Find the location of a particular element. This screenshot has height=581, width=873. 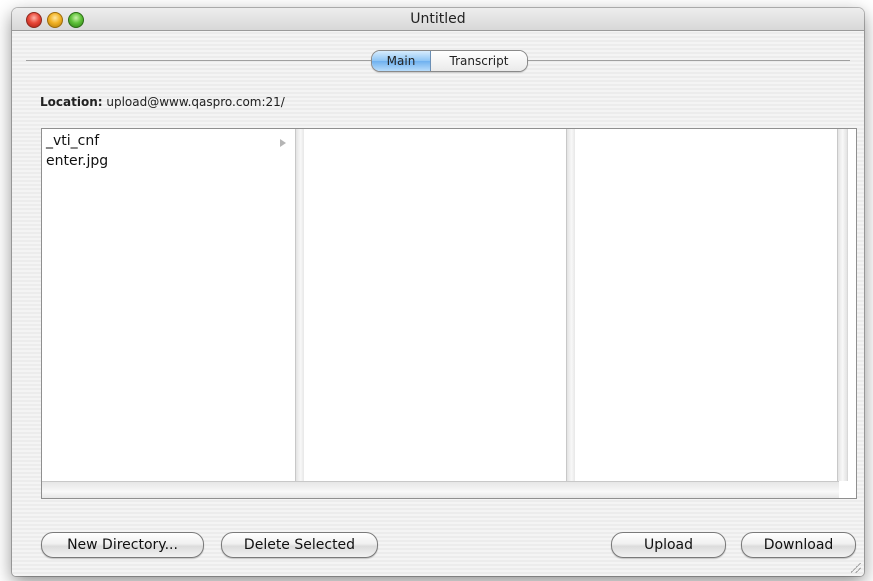

delete-selected-button: Delete Selected is located at coordinates (299, 545).